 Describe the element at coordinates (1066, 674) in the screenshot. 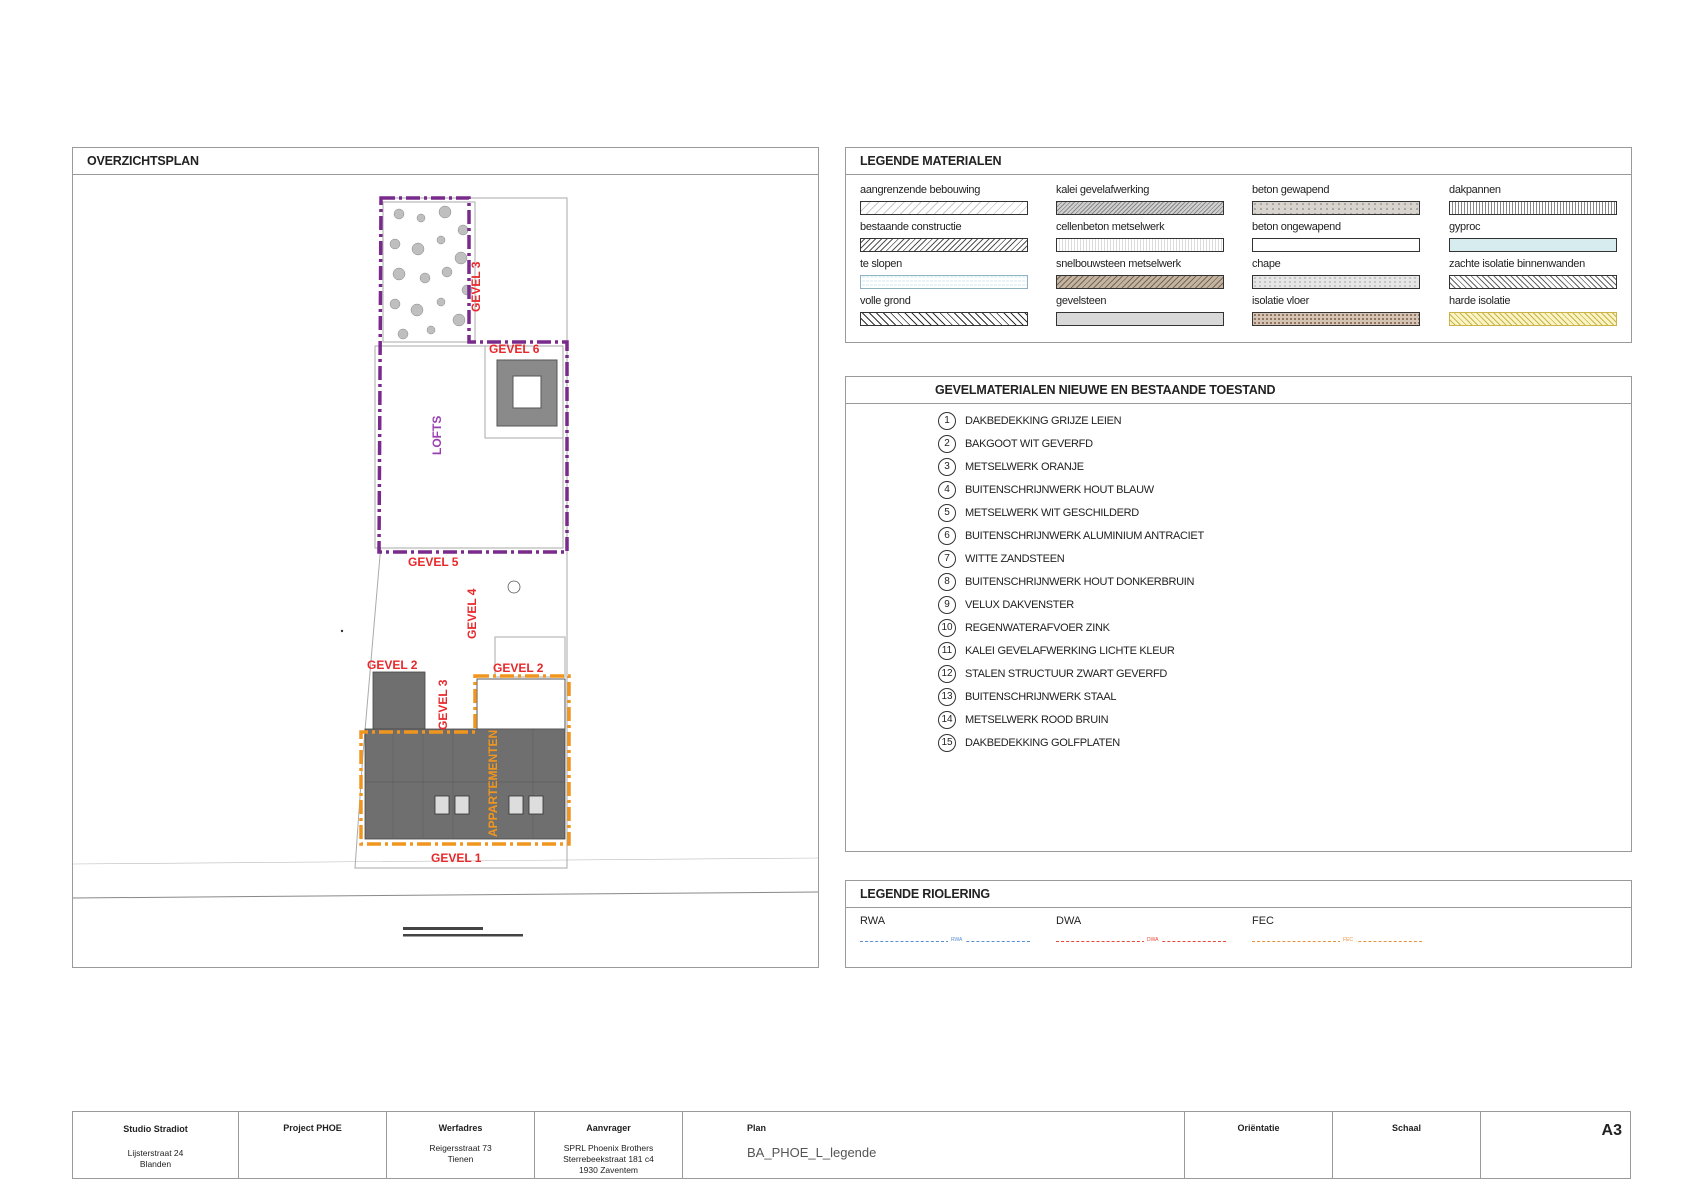

I see `facade-item-text: STALEN STRUCTUUR ZWART GEVERFD` at that location.